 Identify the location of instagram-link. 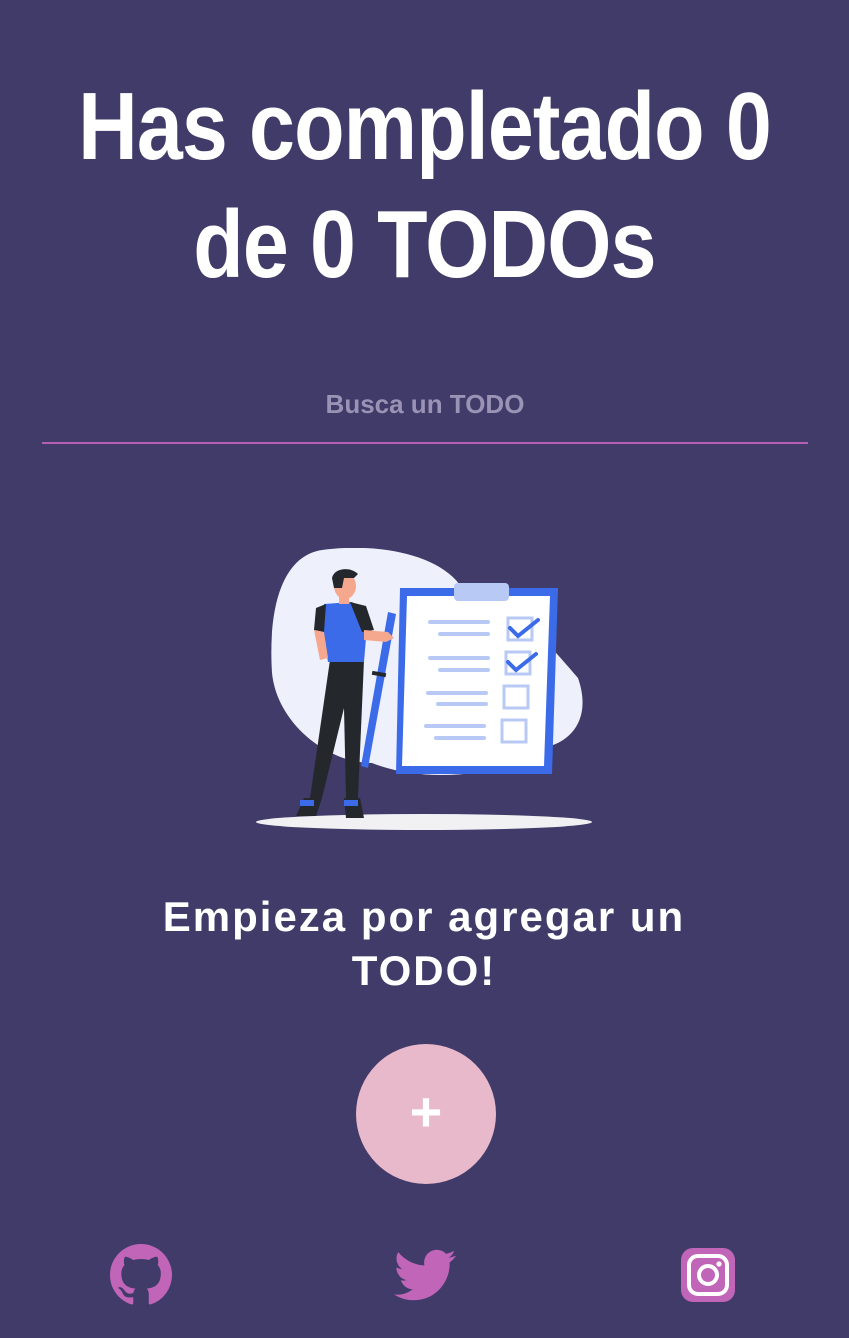
(708, 1275).